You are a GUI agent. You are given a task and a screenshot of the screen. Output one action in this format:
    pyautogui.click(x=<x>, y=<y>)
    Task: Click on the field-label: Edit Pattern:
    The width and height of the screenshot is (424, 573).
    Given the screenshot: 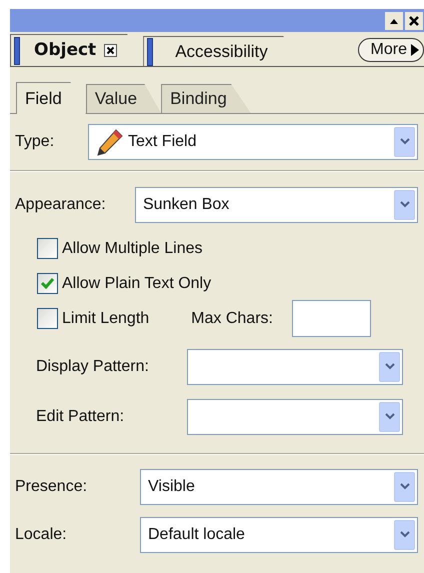 What is the action you would take?
    pyautogui.click(x=81, y=417)
    